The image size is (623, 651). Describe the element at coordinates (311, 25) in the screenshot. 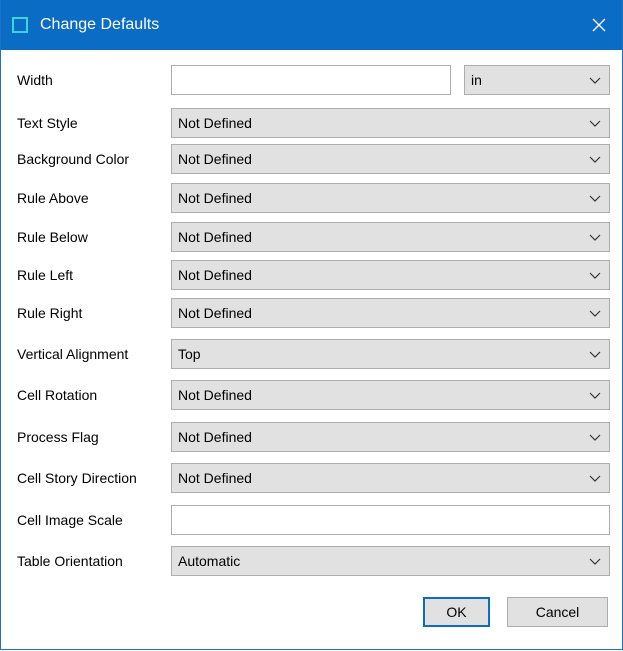

I see `title-bar: Change Defaults` at that location.